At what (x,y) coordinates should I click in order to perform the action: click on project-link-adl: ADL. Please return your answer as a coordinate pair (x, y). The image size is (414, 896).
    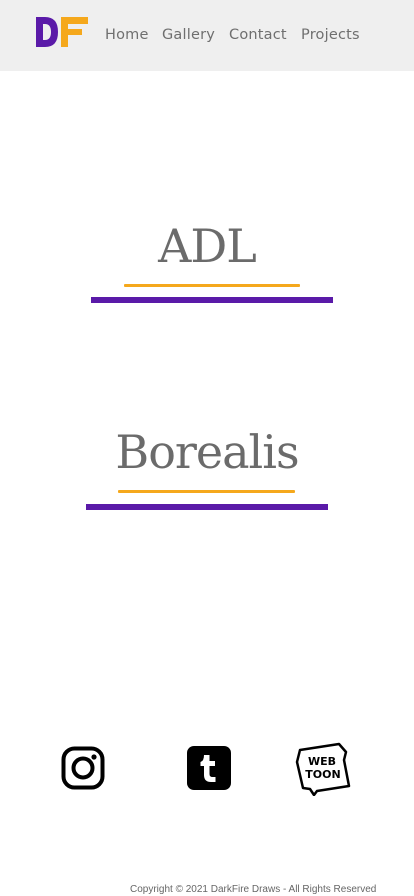
    Looking at the image, I should click on (207, 260).